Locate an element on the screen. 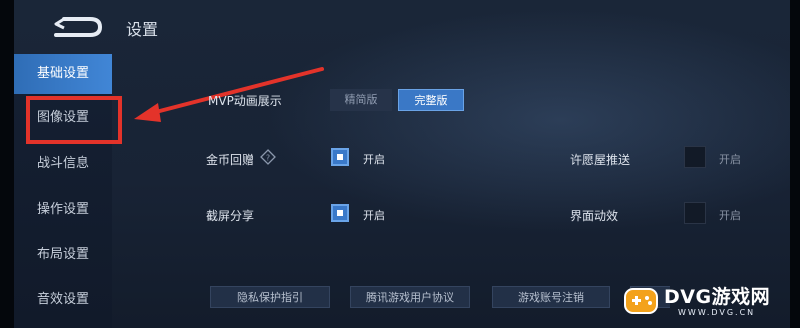  account-cancel-button: 游戏账号注销 is located at coordinates (551, 297).